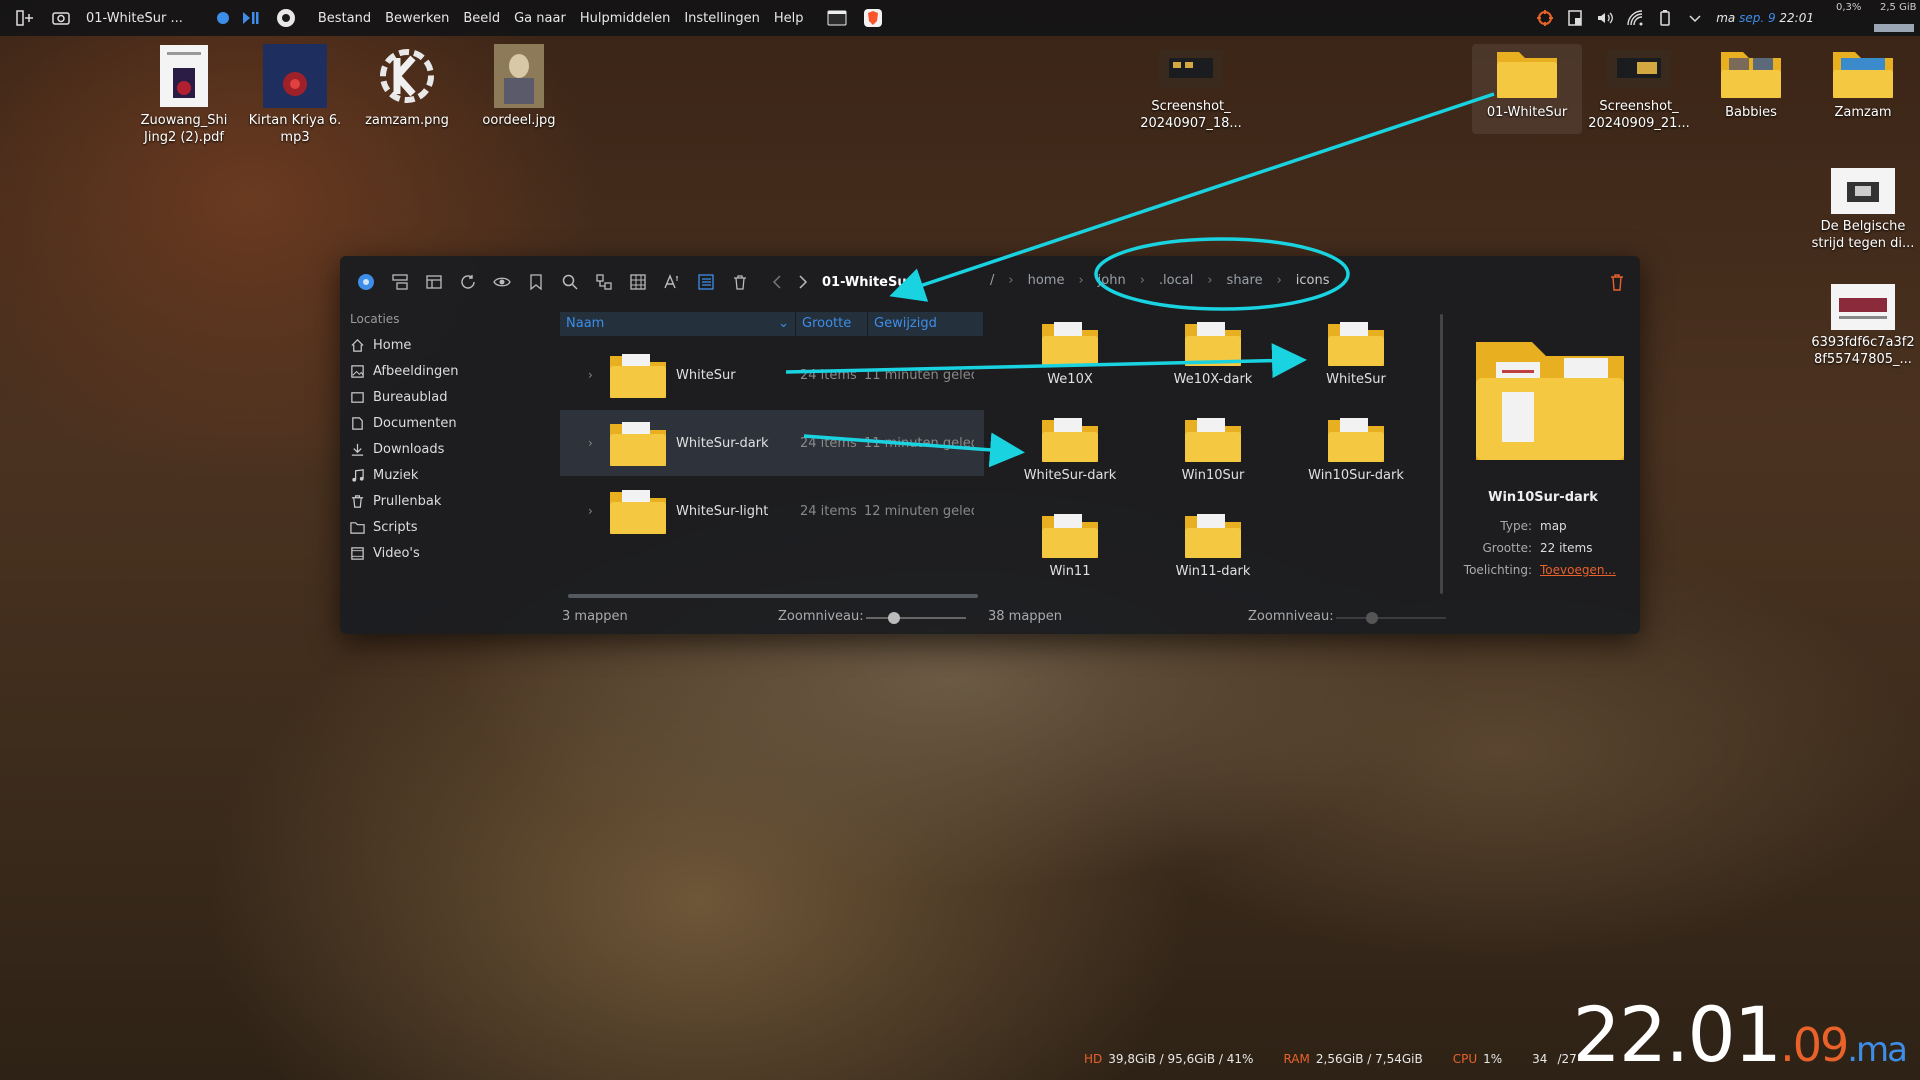 Image resolution: width=1920 pixels, height=1080 pixels. Describe the element at coordinates (1070, 448) in the screenshot. I see `grid-folder: WhiteSur-dark` at that location.